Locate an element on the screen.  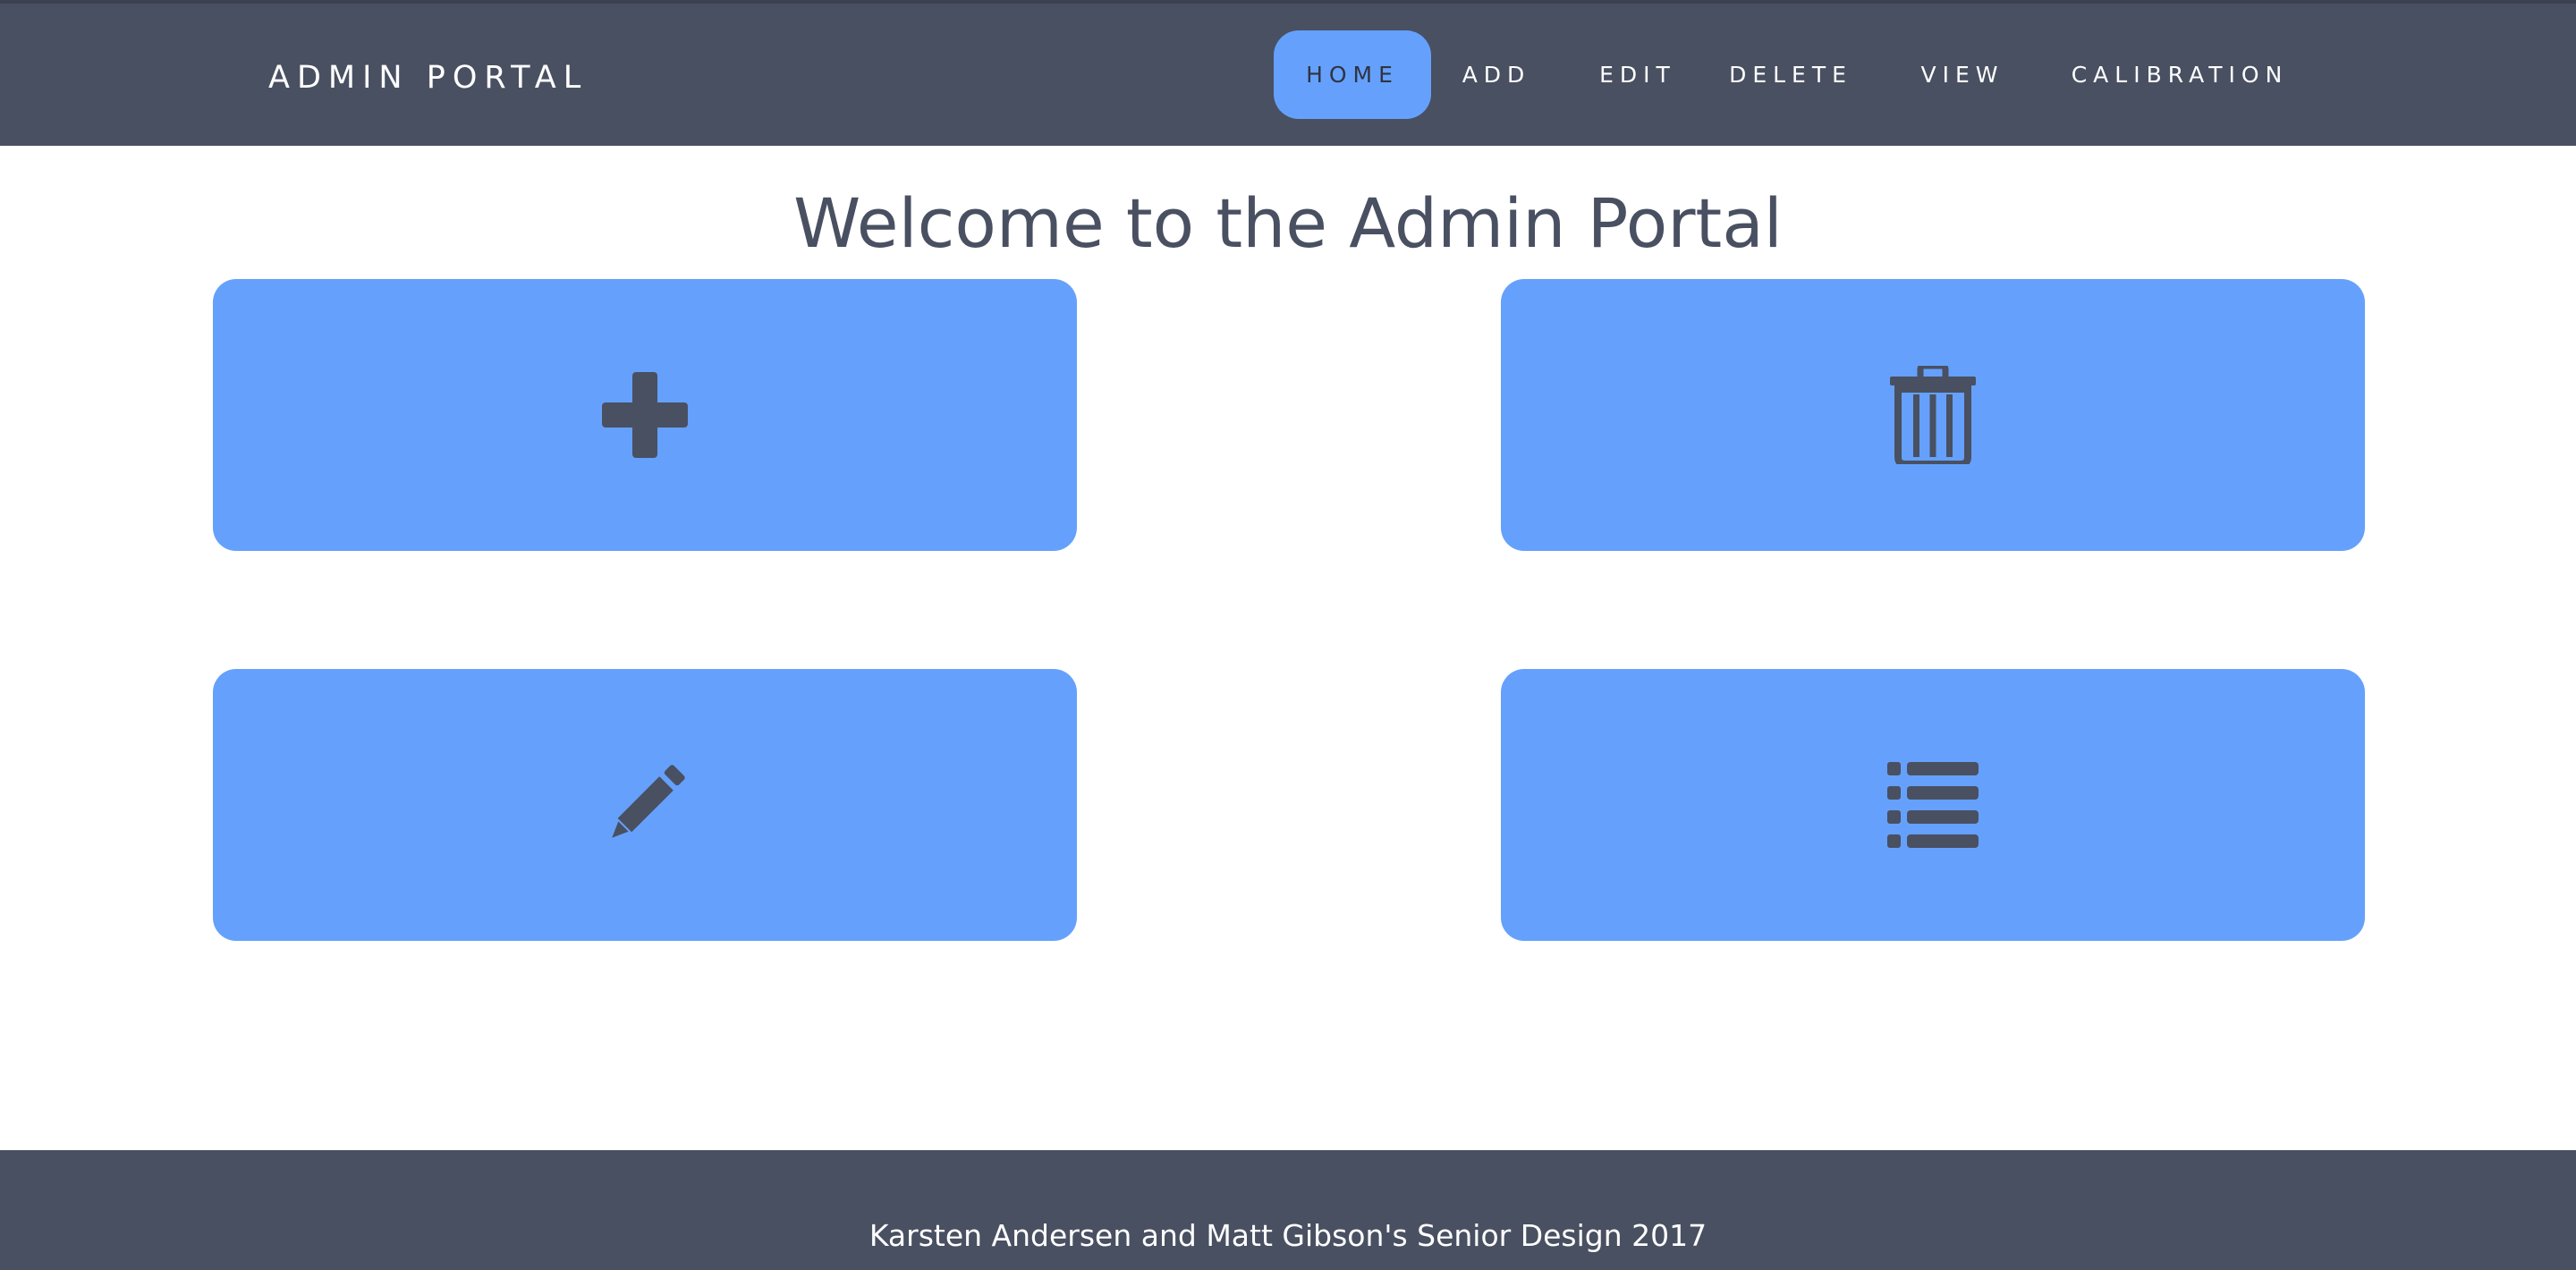
plus-icon is located at coordinates (645, 415).